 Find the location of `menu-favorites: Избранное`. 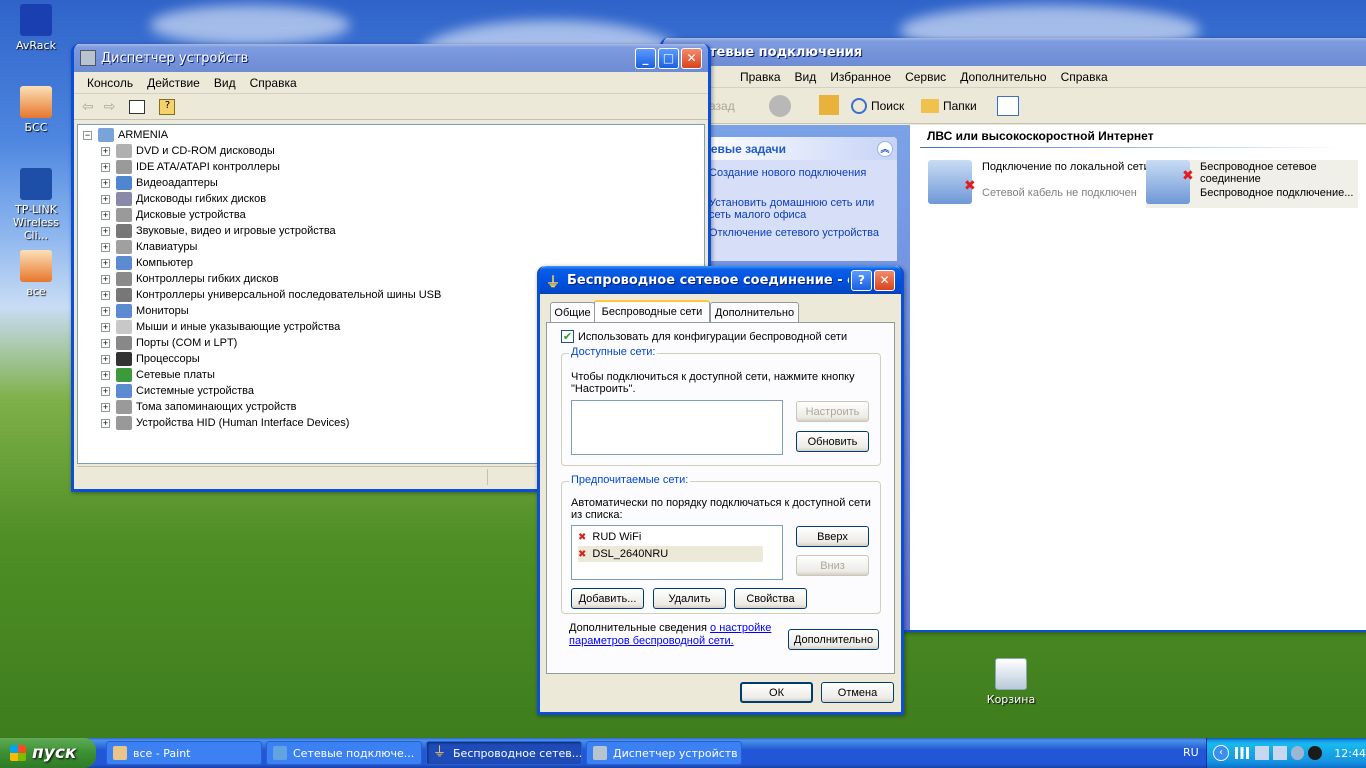

menu-favorites: Избранное is located at coordinates (860, 77).